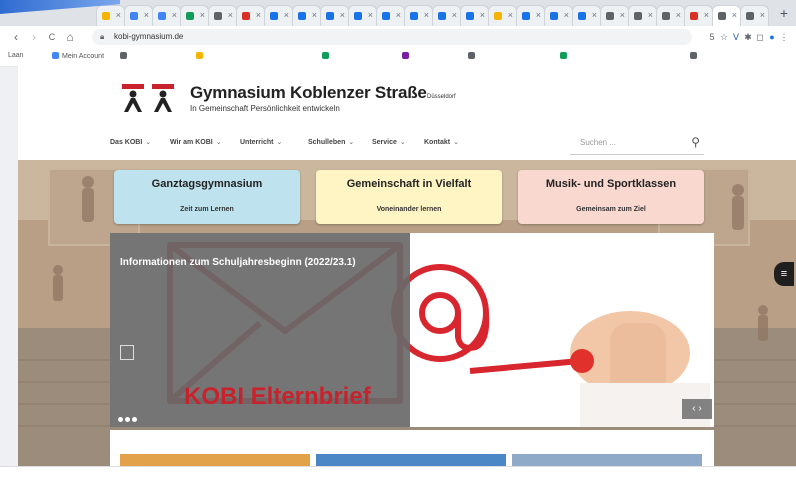  Describe the element at coordinates (149, 98) in the screenshot. I see `school-logo` at that location.